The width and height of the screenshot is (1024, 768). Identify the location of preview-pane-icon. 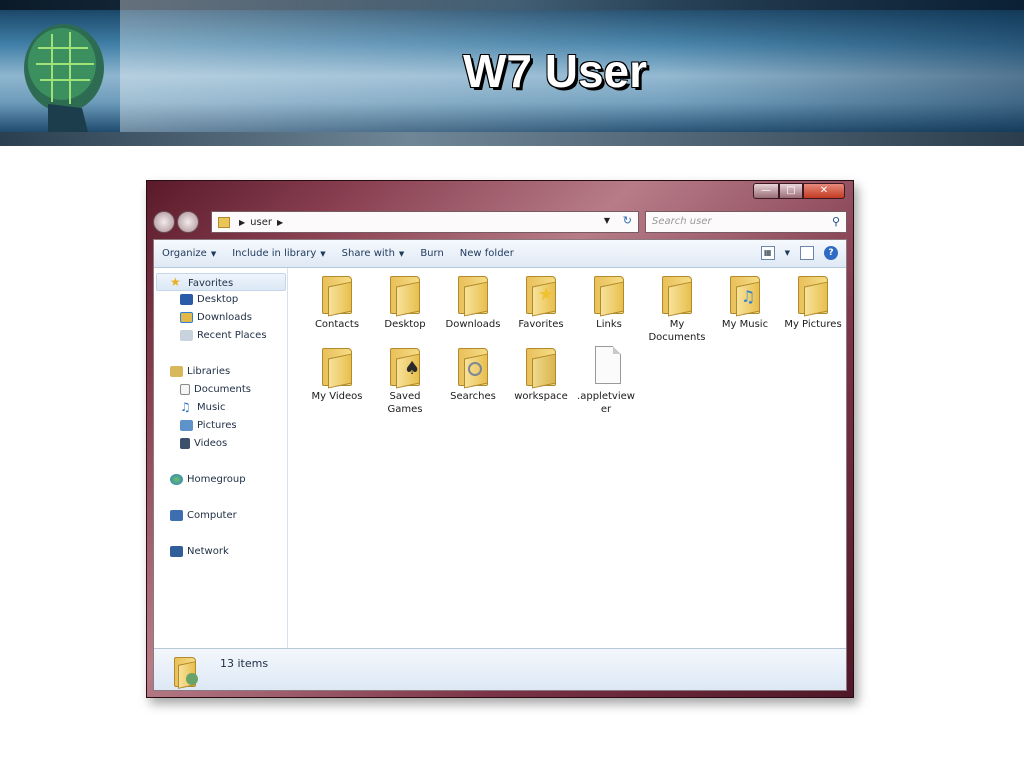
(807, 253).